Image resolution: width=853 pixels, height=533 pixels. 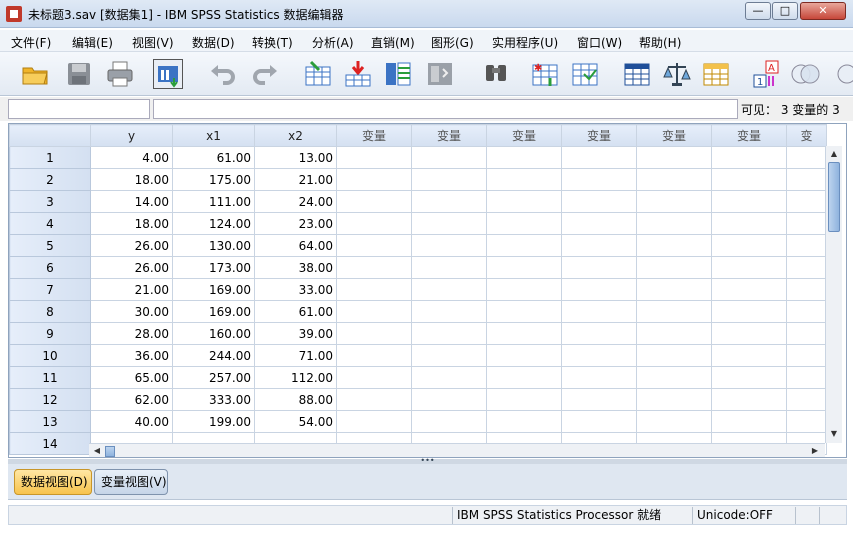 What do you see at coordinates (398, 74) in the screenshot?
I see `variables-icon` at bounding box center [398, 74].